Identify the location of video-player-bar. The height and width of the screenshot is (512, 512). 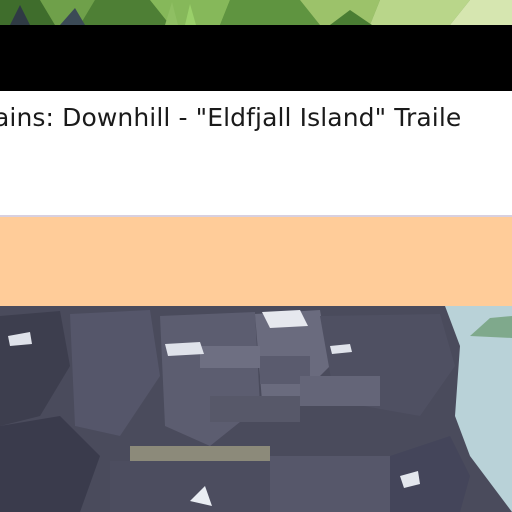
(256, 58).